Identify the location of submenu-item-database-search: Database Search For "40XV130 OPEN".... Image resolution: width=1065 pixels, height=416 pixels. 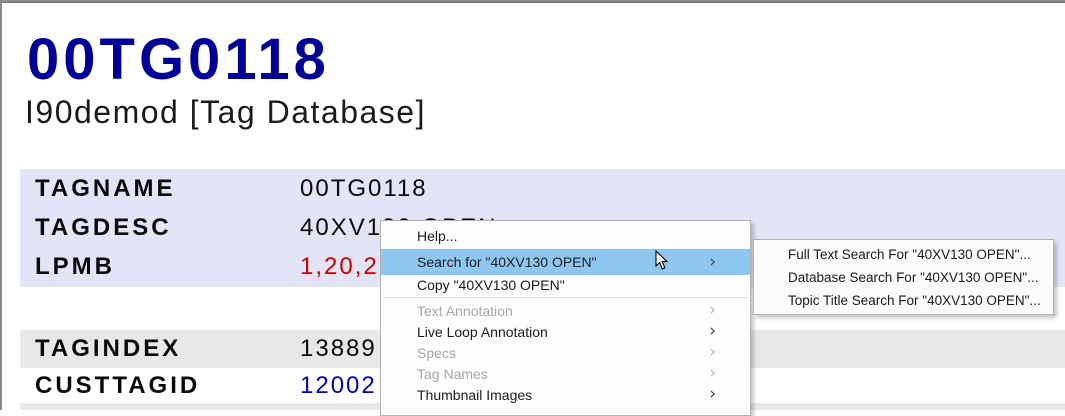
(903, 277).